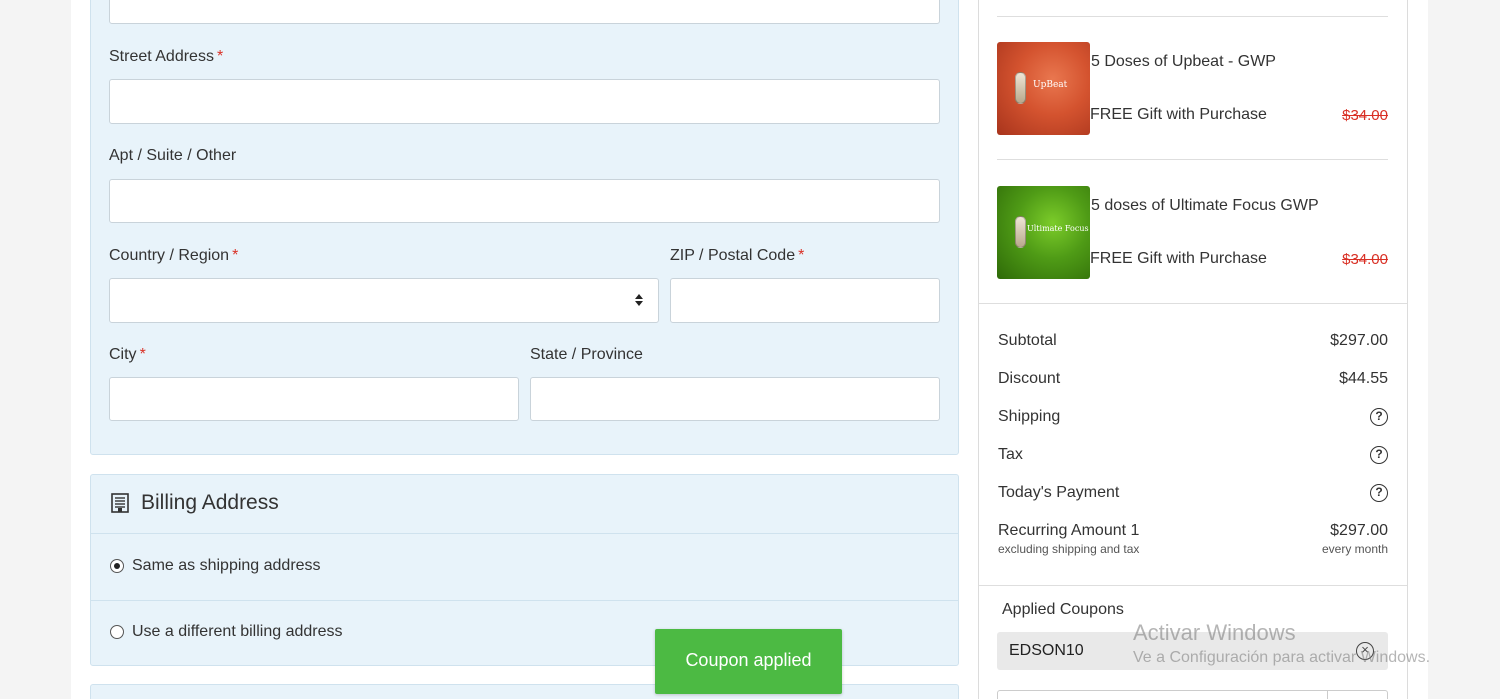 The height and width of the screenshot is (699, 1500). Describe the element at coordinates (1183, 61) in the screenshot. I see `product-name: 5 Doses of Upbeat - GWP` at that location.